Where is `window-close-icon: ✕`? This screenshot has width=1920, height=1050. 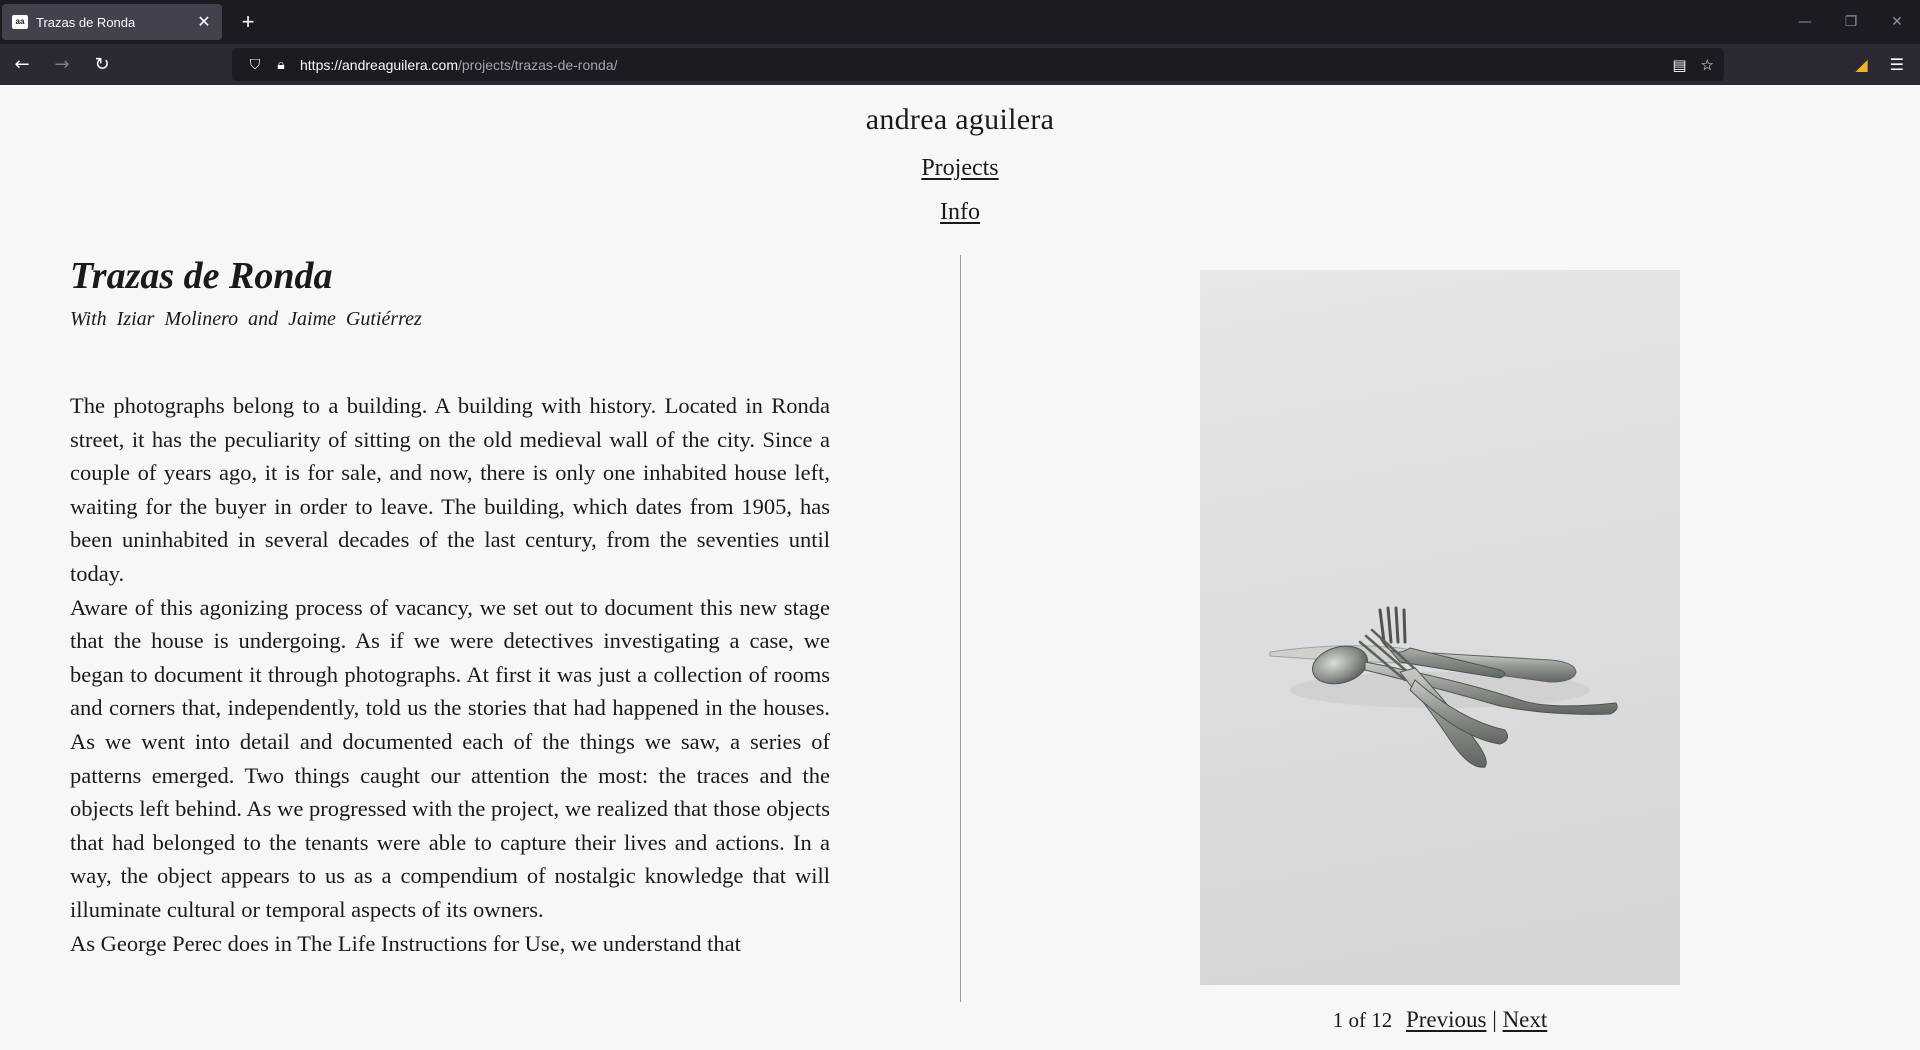
window-close-icon: ✕ is located at coordinates (1897, 22).